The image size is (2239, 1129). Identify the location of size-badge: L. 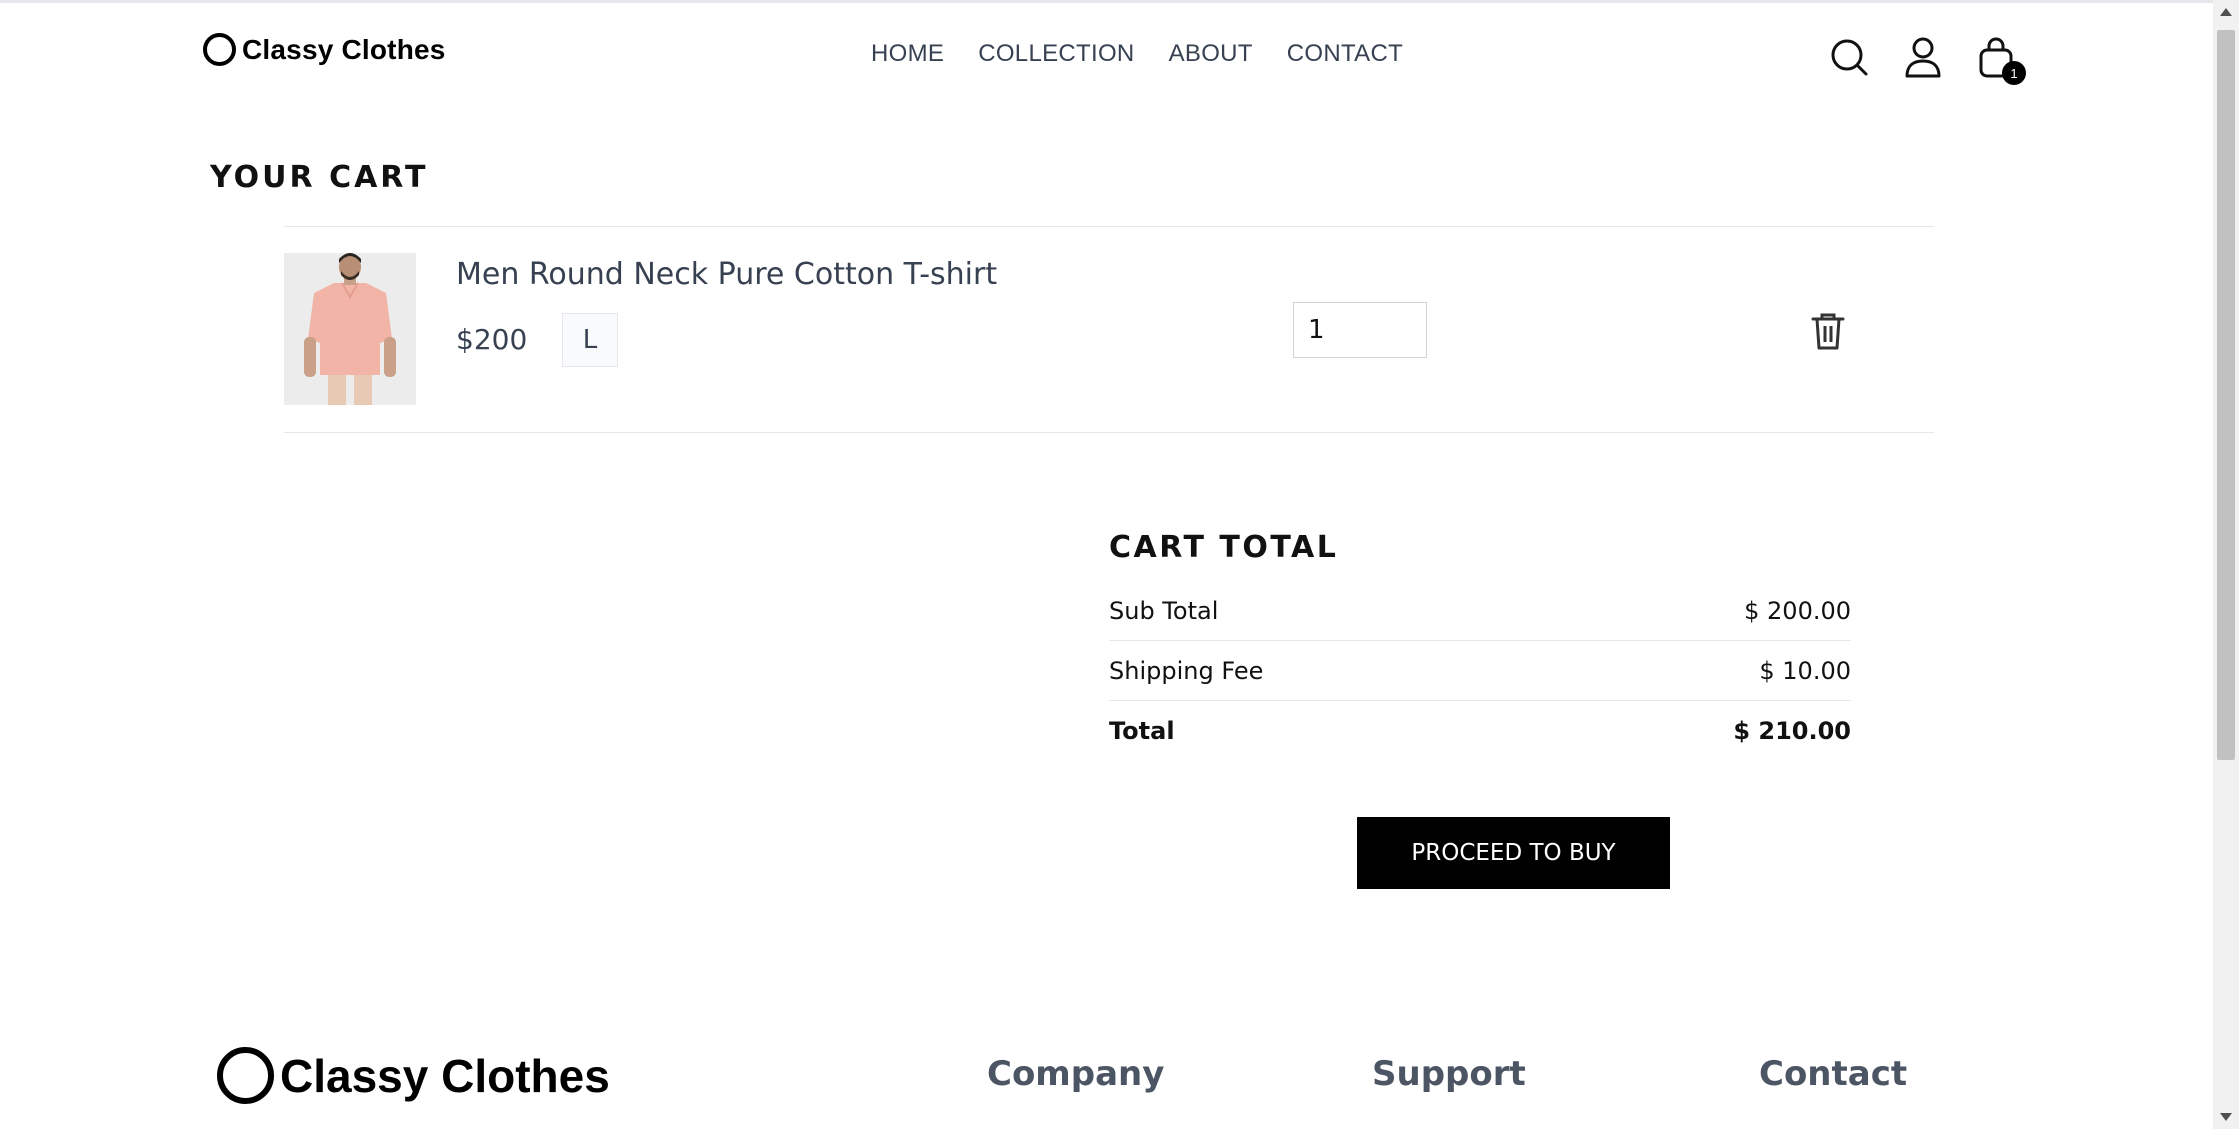
(590, 340).